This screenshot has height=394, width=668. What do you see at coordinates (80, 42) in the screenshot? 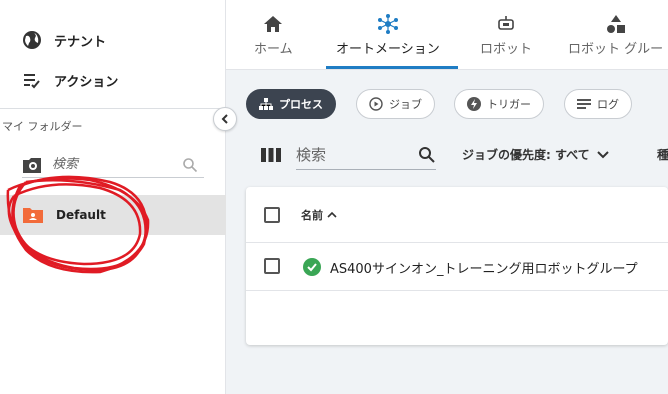
I see `sidebar-item-label: テナント` at bounding box center [80, 42].